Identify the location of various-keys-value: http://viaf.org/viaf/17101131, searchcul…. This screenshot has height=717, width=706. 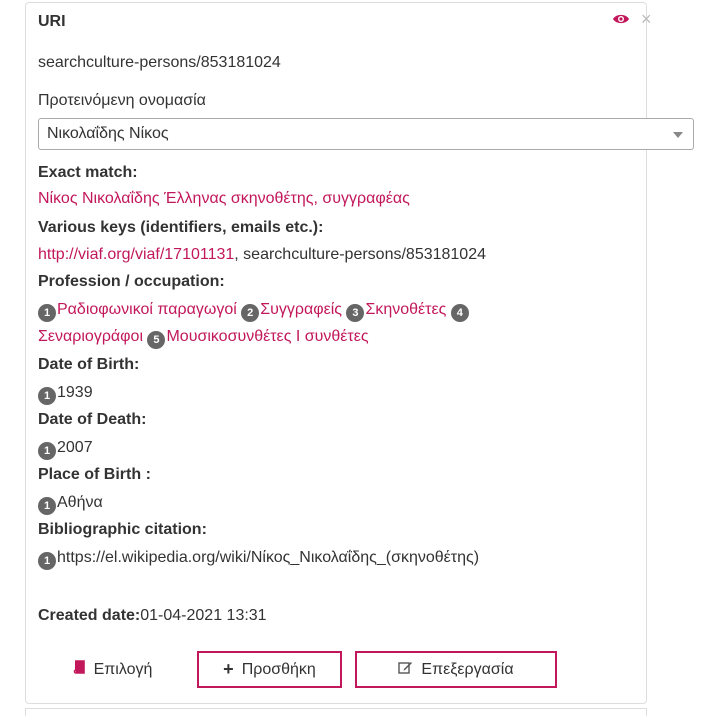
(262, 255).